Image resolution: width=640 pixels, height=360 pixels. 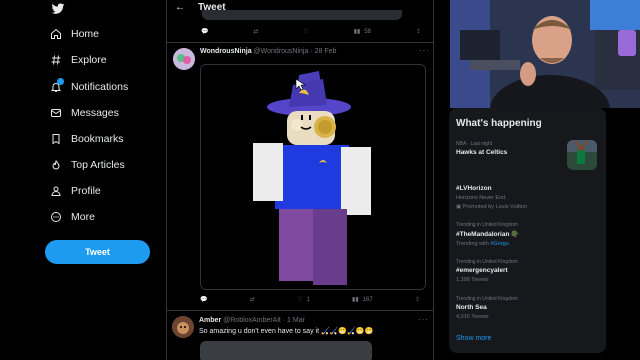 I want to click on nav-item-home: Home, so click(x=74, y=34).